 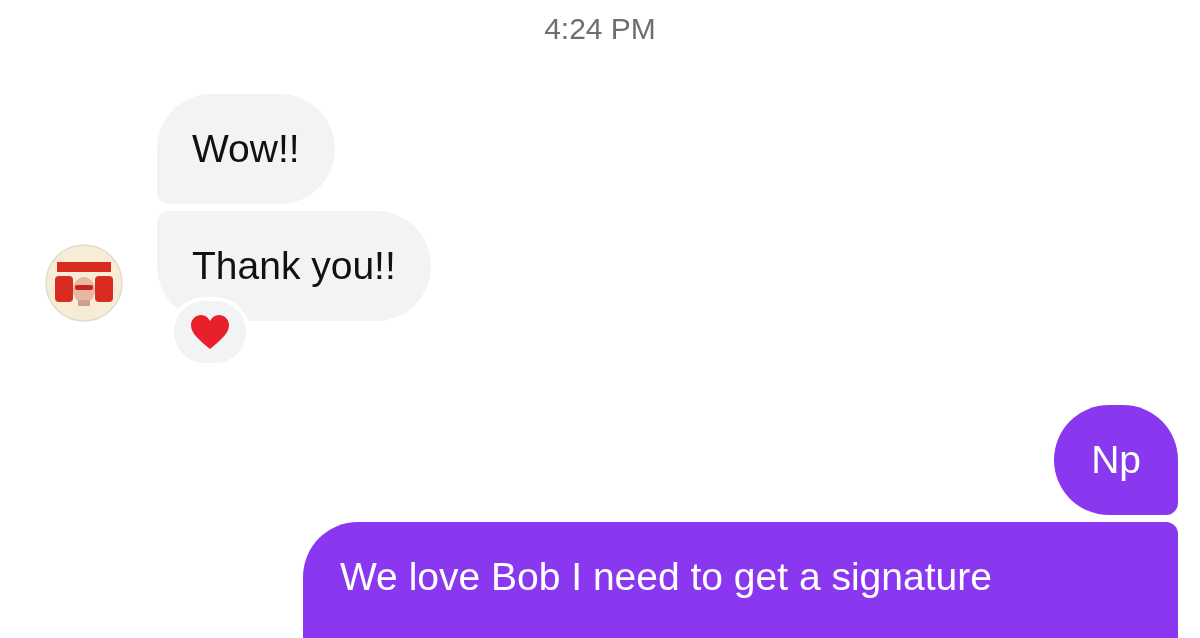 What do you see at coordinates (246, 149) in the screenshot?
I see `message-bubble: Wow!!` at bounding box center [246, 149].